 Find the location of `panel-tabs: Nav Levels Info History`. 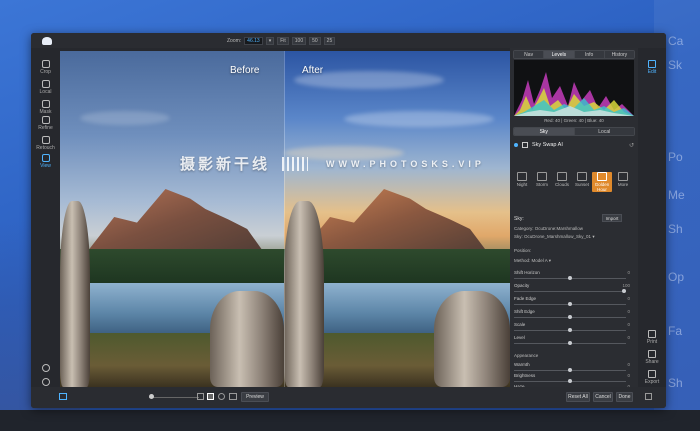

panel-tabs: Nav Levels Info History is located at coordinates (574, 54).